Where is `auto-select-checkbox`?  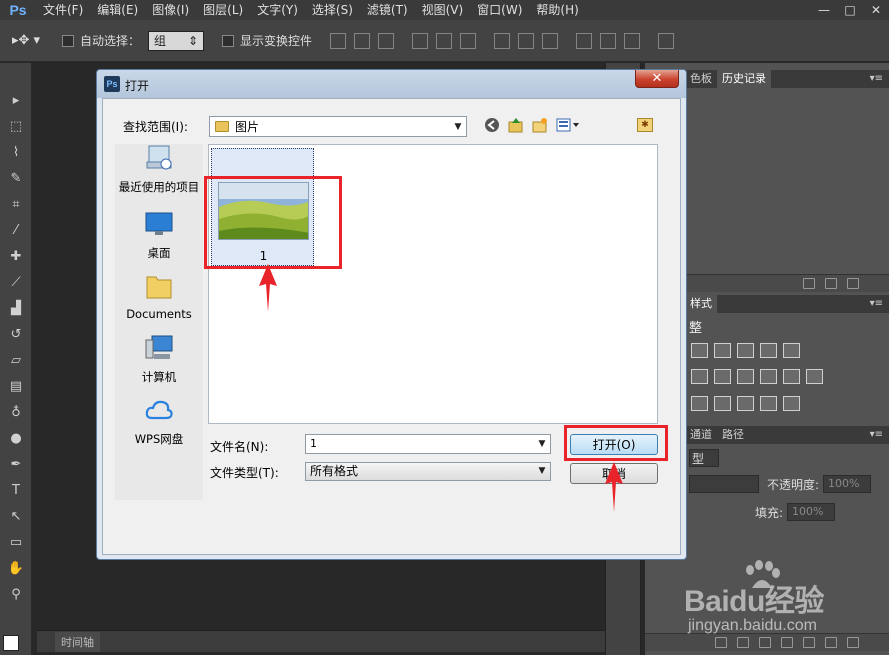 auto-select-checkbox is located at coordinates (68, 40).